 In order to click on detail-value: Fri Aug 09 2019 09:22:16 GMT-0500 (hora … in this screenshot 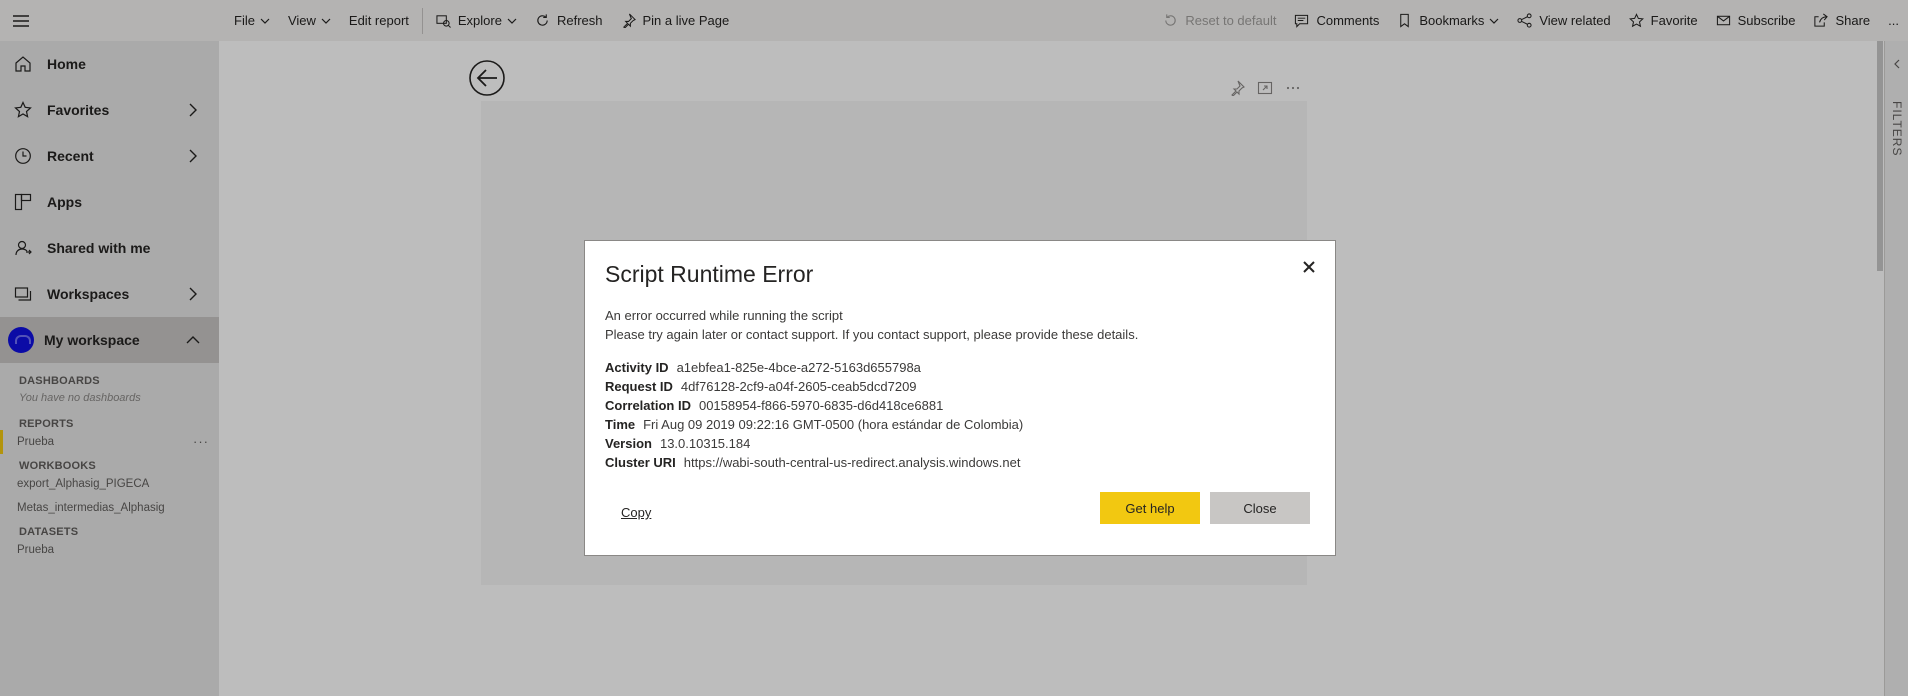, I will do `click(833, 424)`.